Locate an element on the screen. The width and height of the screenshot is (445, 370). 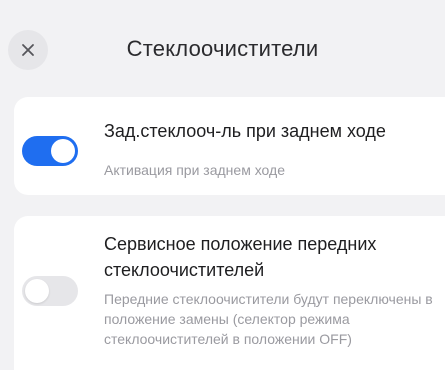
service-position-toggle is located at coordinates (50, 291).